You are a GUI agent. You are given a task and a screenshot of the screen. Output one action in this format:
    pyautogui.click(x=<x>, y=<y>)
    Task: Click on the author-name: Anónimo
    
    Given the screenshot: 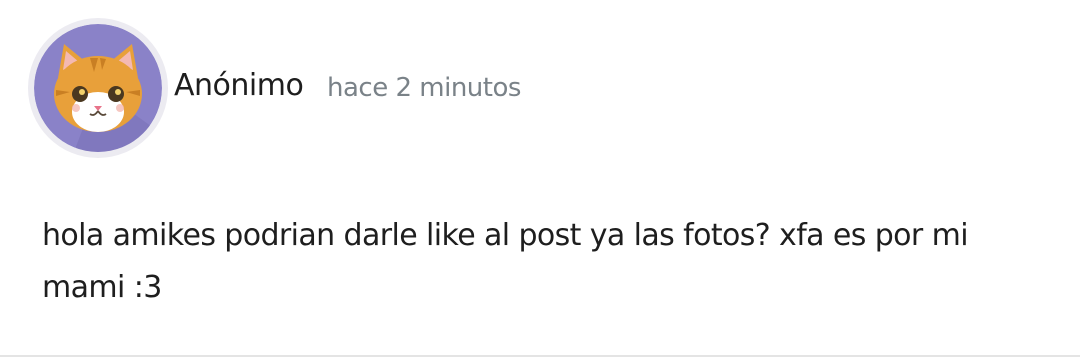 What is the action you would take?
    pyautogui.click(x=239, y=86)
    